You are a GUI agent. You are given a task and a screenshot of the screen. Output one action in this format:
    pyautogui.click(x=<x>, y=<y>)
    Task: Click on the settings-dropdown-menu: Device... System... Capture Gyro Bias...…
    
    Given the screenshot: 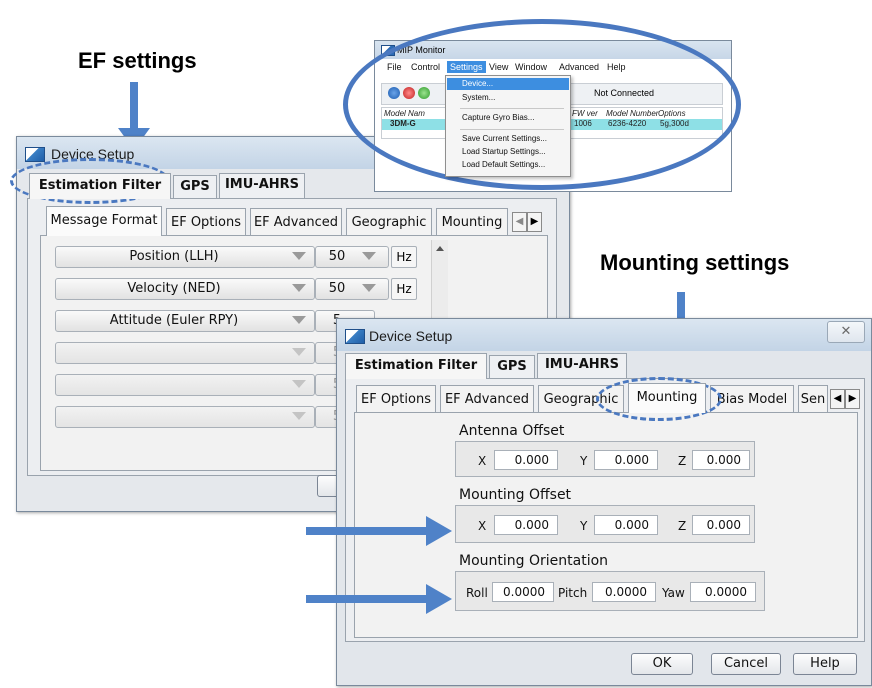 What is the action you would take?
    pyautogui.click(x=508, y=126)
    